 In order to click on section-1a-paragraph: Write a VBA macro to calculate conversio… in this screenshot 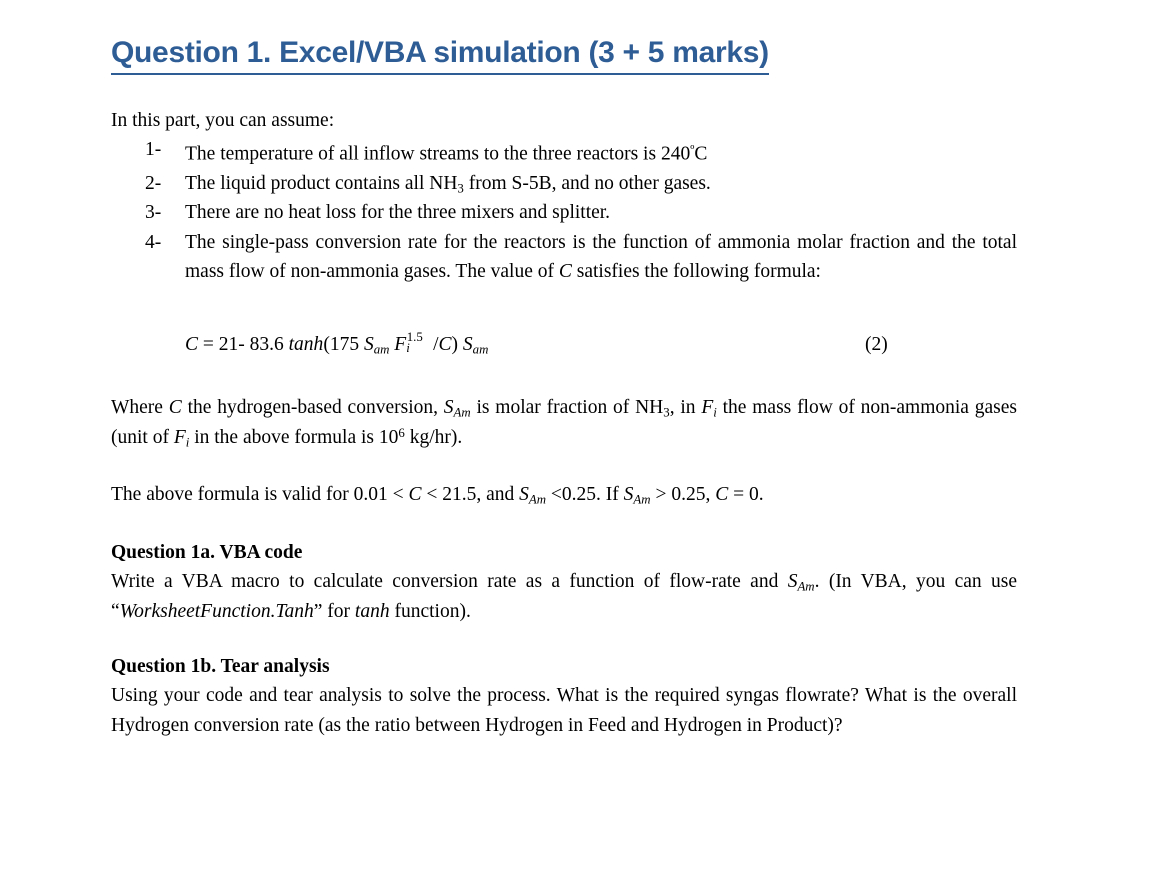, I will do `click(564, 596)`.